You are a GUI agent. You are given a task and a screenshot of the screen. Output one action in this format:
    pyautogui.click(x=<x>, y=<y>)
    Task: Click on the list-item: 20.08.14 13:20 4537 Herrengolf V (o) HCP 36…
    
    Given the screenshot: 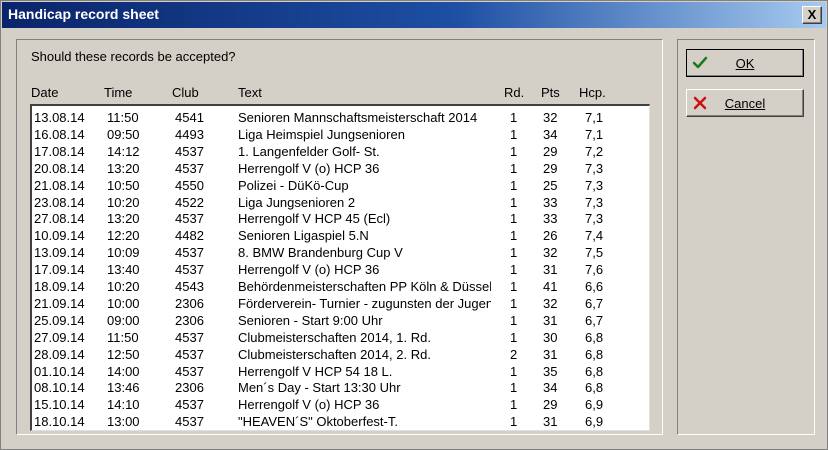 What is the action you would take?
    pyautogui.click(x=340, y=168)
    